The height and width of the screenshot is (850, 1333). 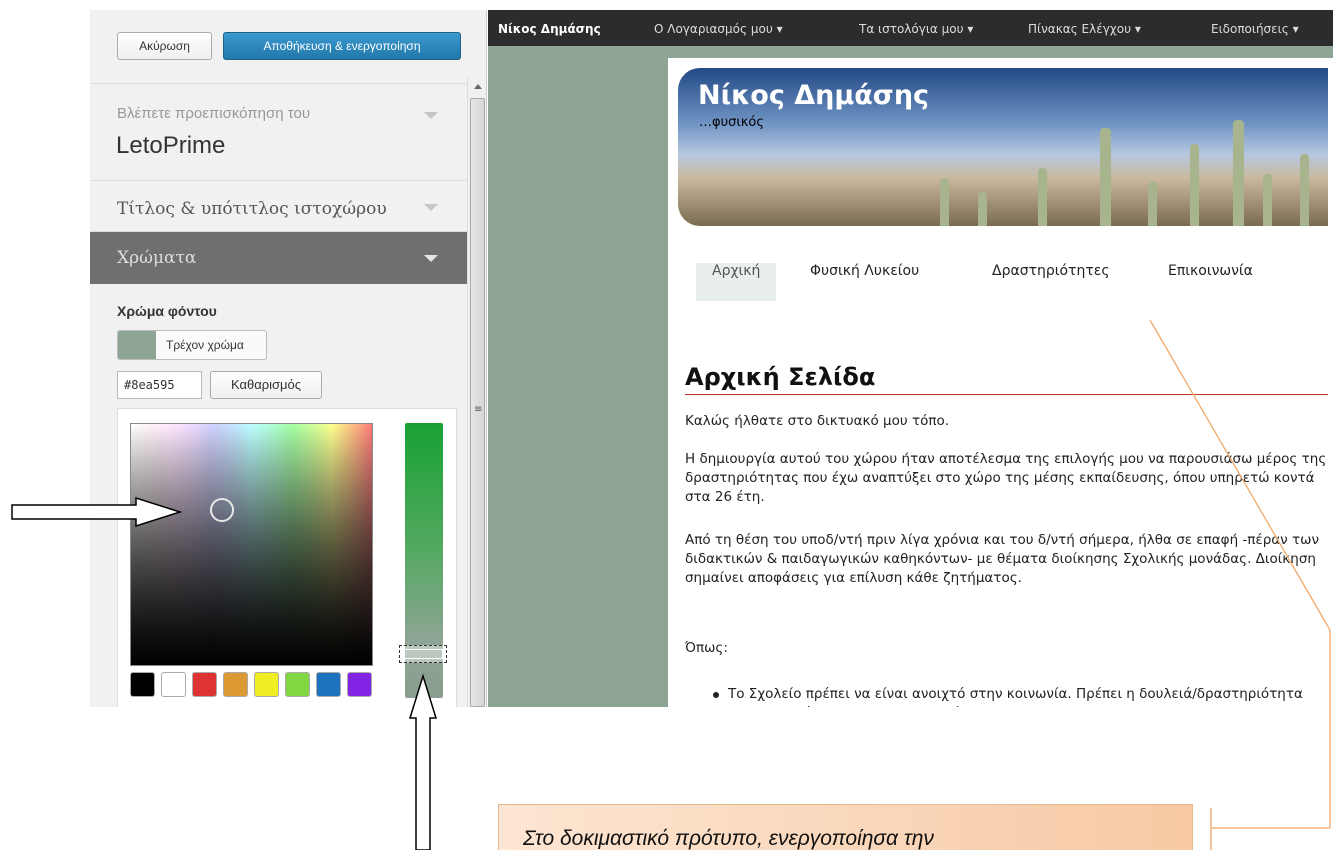 What do you see at coordinates (137, 345) in the screenshot?
I see `current-color-swatch` at bounding box center [137, 345].